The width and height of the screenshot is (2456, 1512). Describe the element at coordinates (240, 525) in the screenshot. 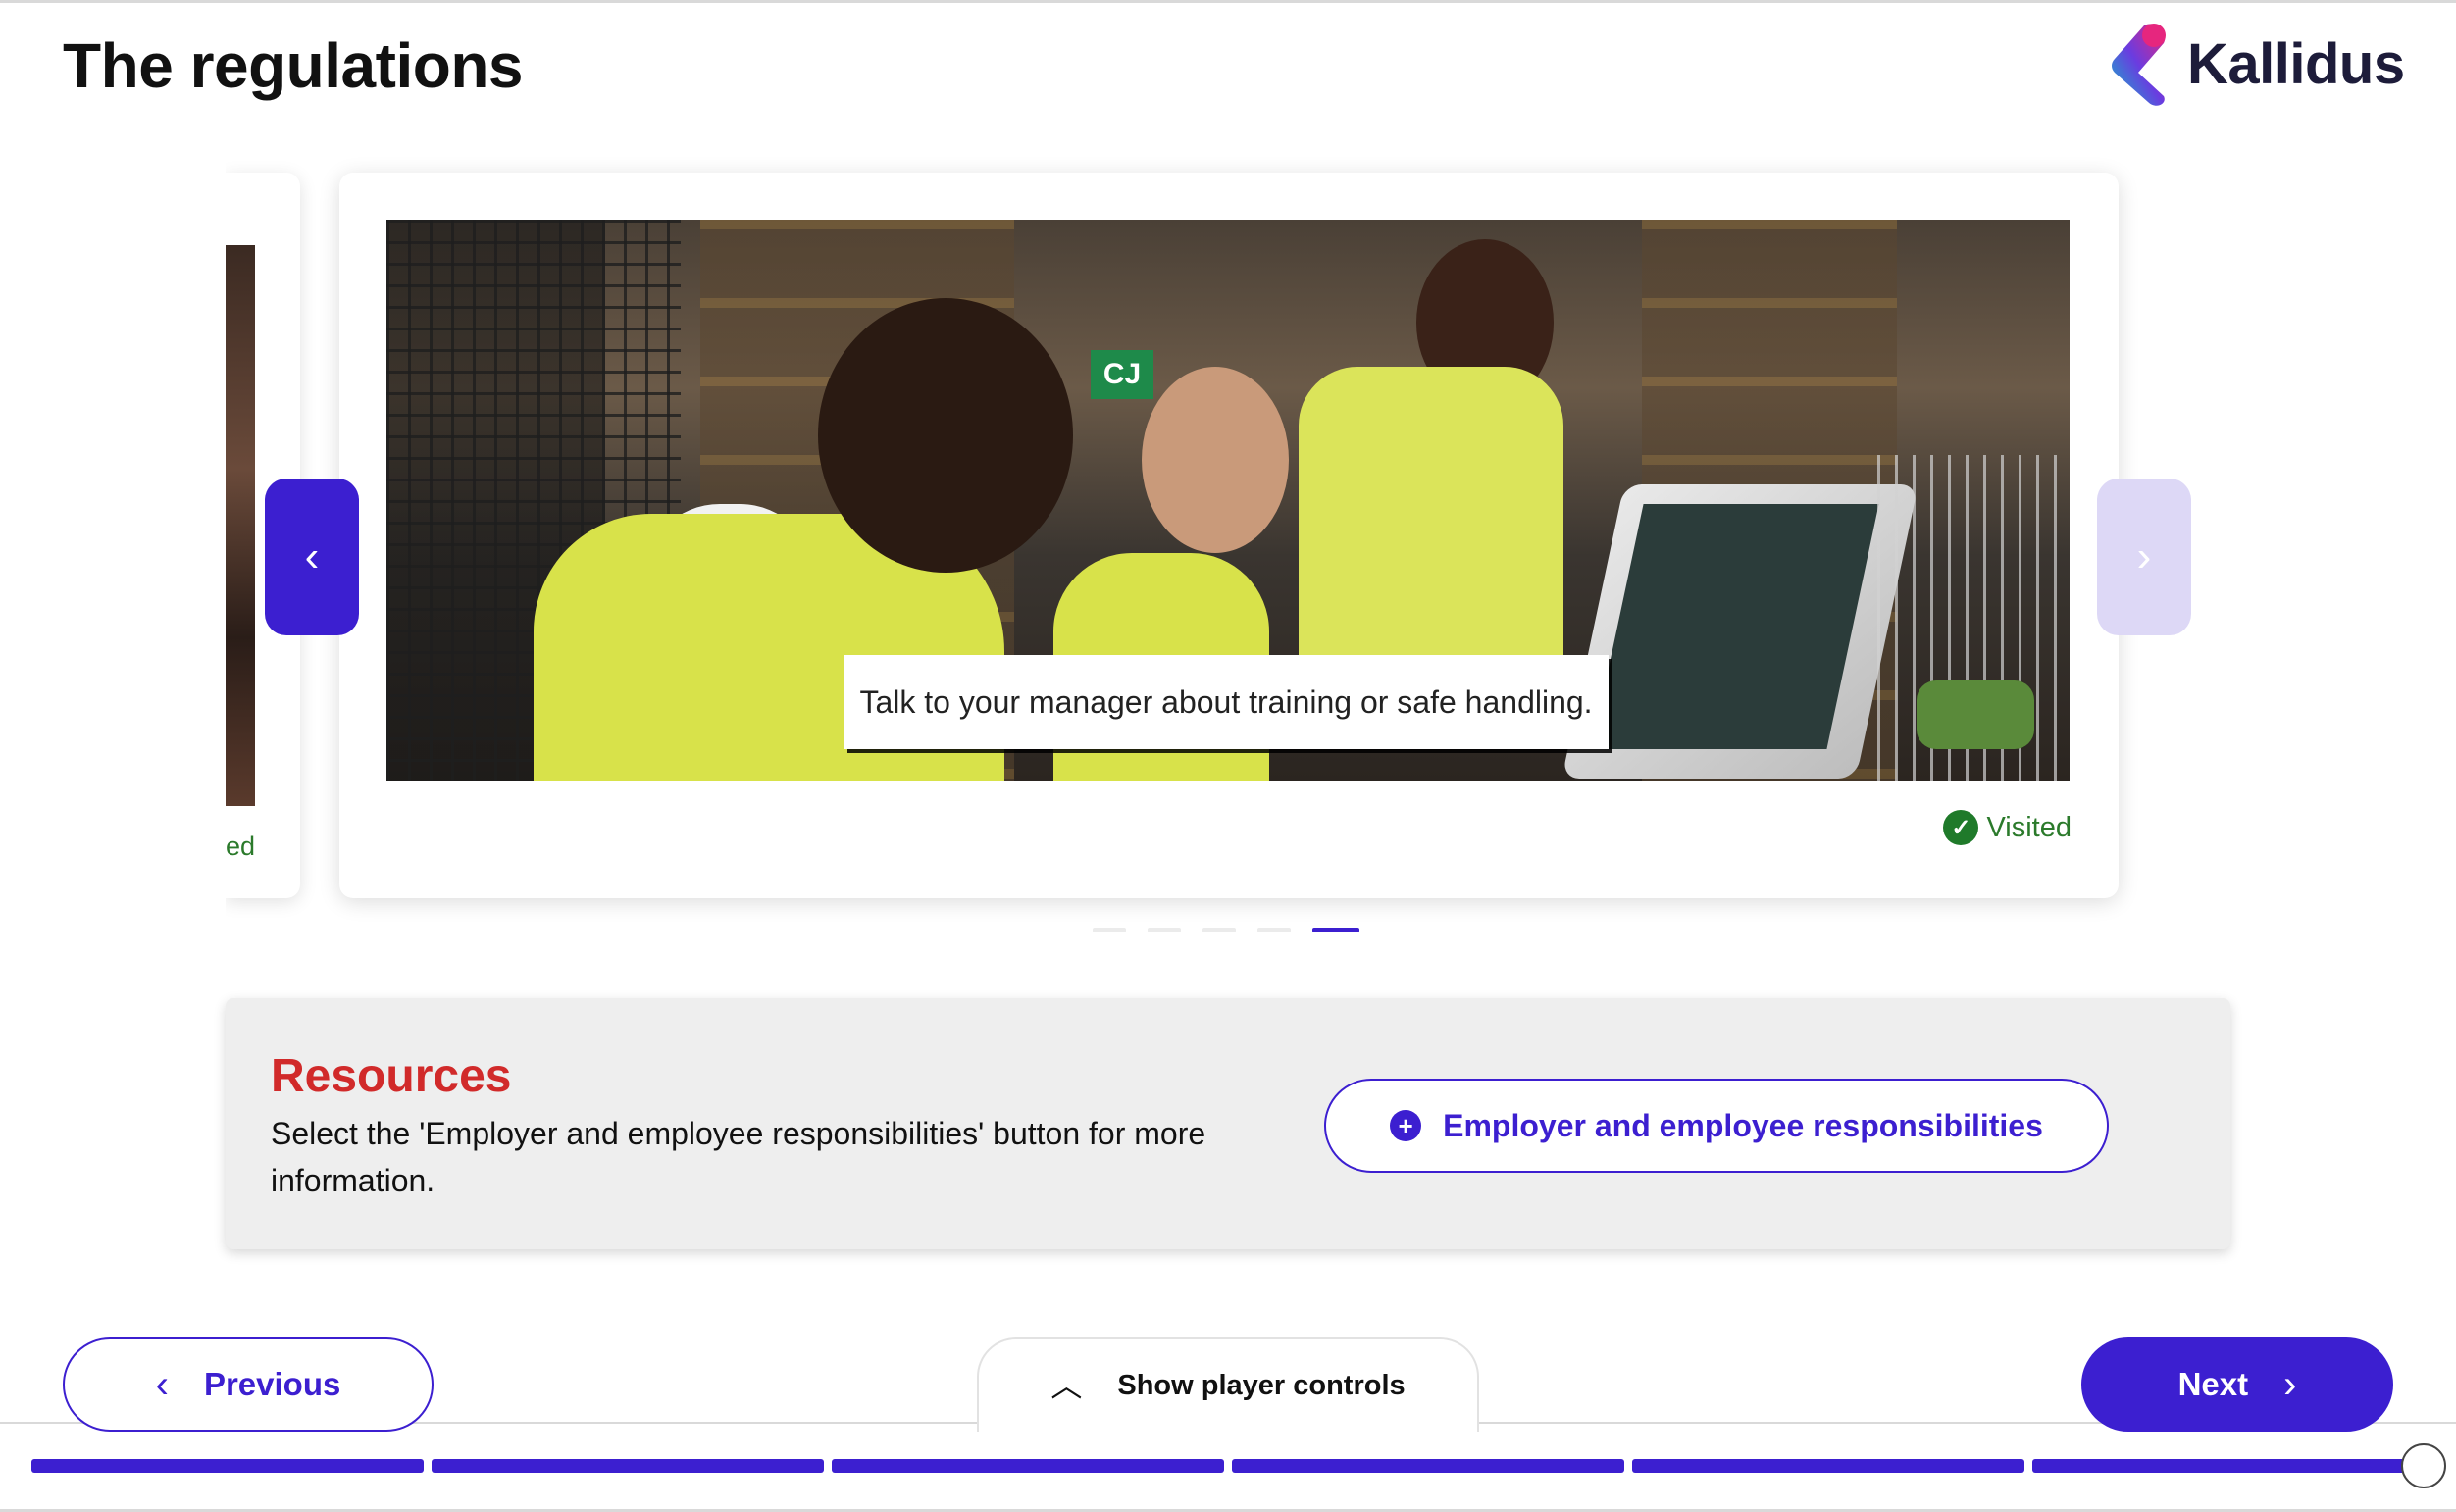

I see `previous-slide-image` at that location.